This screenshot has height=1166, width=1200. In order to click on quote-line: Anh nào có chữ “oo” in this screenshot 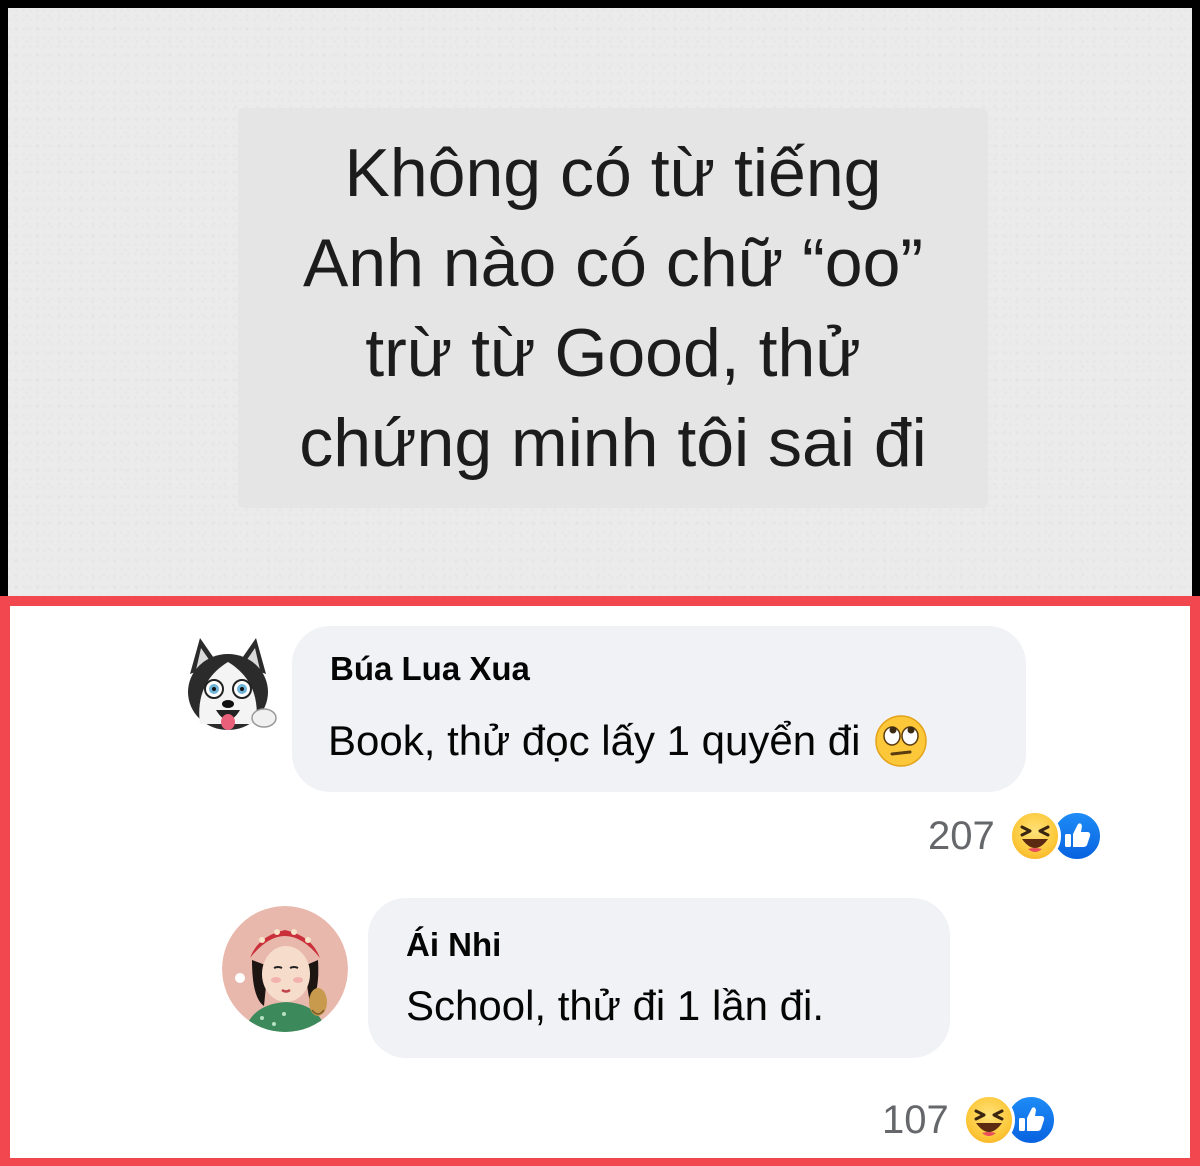, I will do `click(613, 263)`.